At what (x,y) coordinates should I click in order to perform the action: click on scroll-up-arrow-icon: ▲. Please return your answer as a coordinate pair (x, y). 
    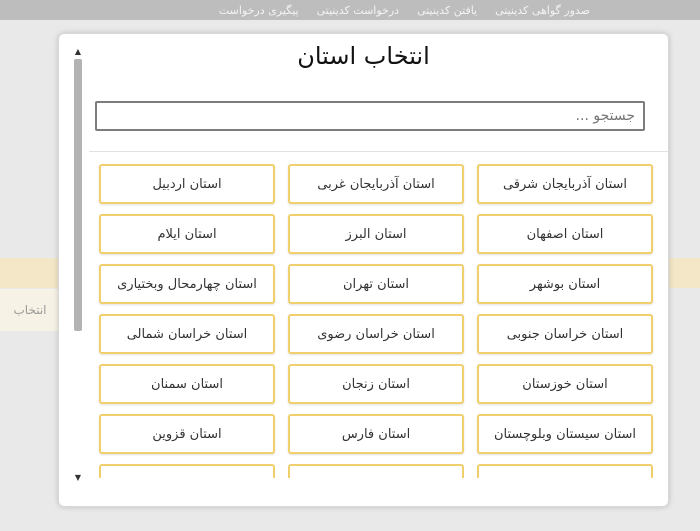
    Looking at the image, I should click on (78, 51).